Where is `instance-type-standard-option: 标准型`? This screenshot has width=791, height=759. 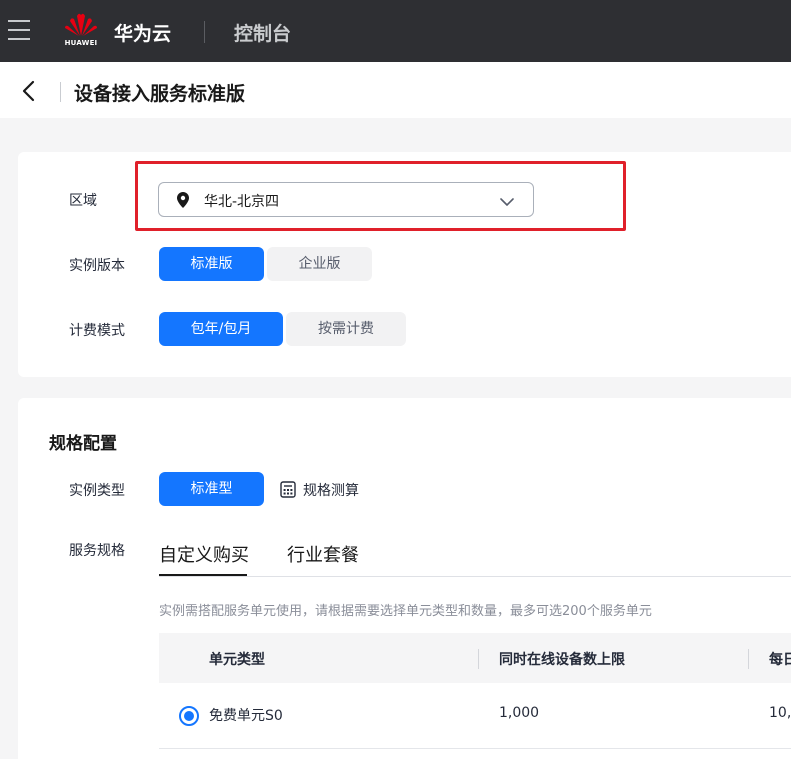
instance-type-standard-option: 标准型 is located at coordinates (211, 489).